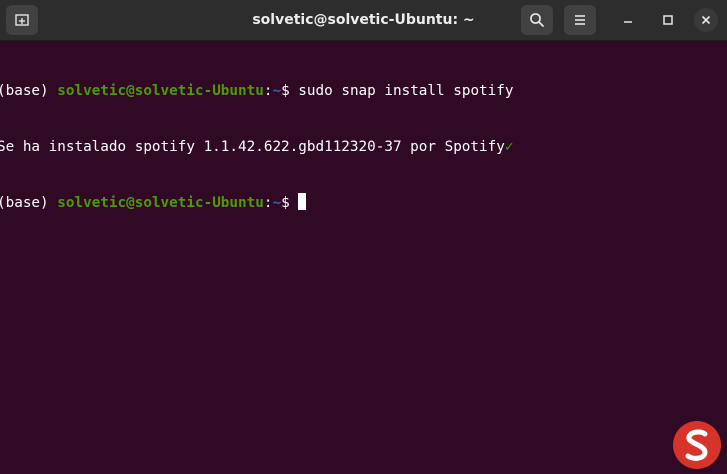 This screenshot has height=474, width=727. I want to click on search-button, so click(537, 20).